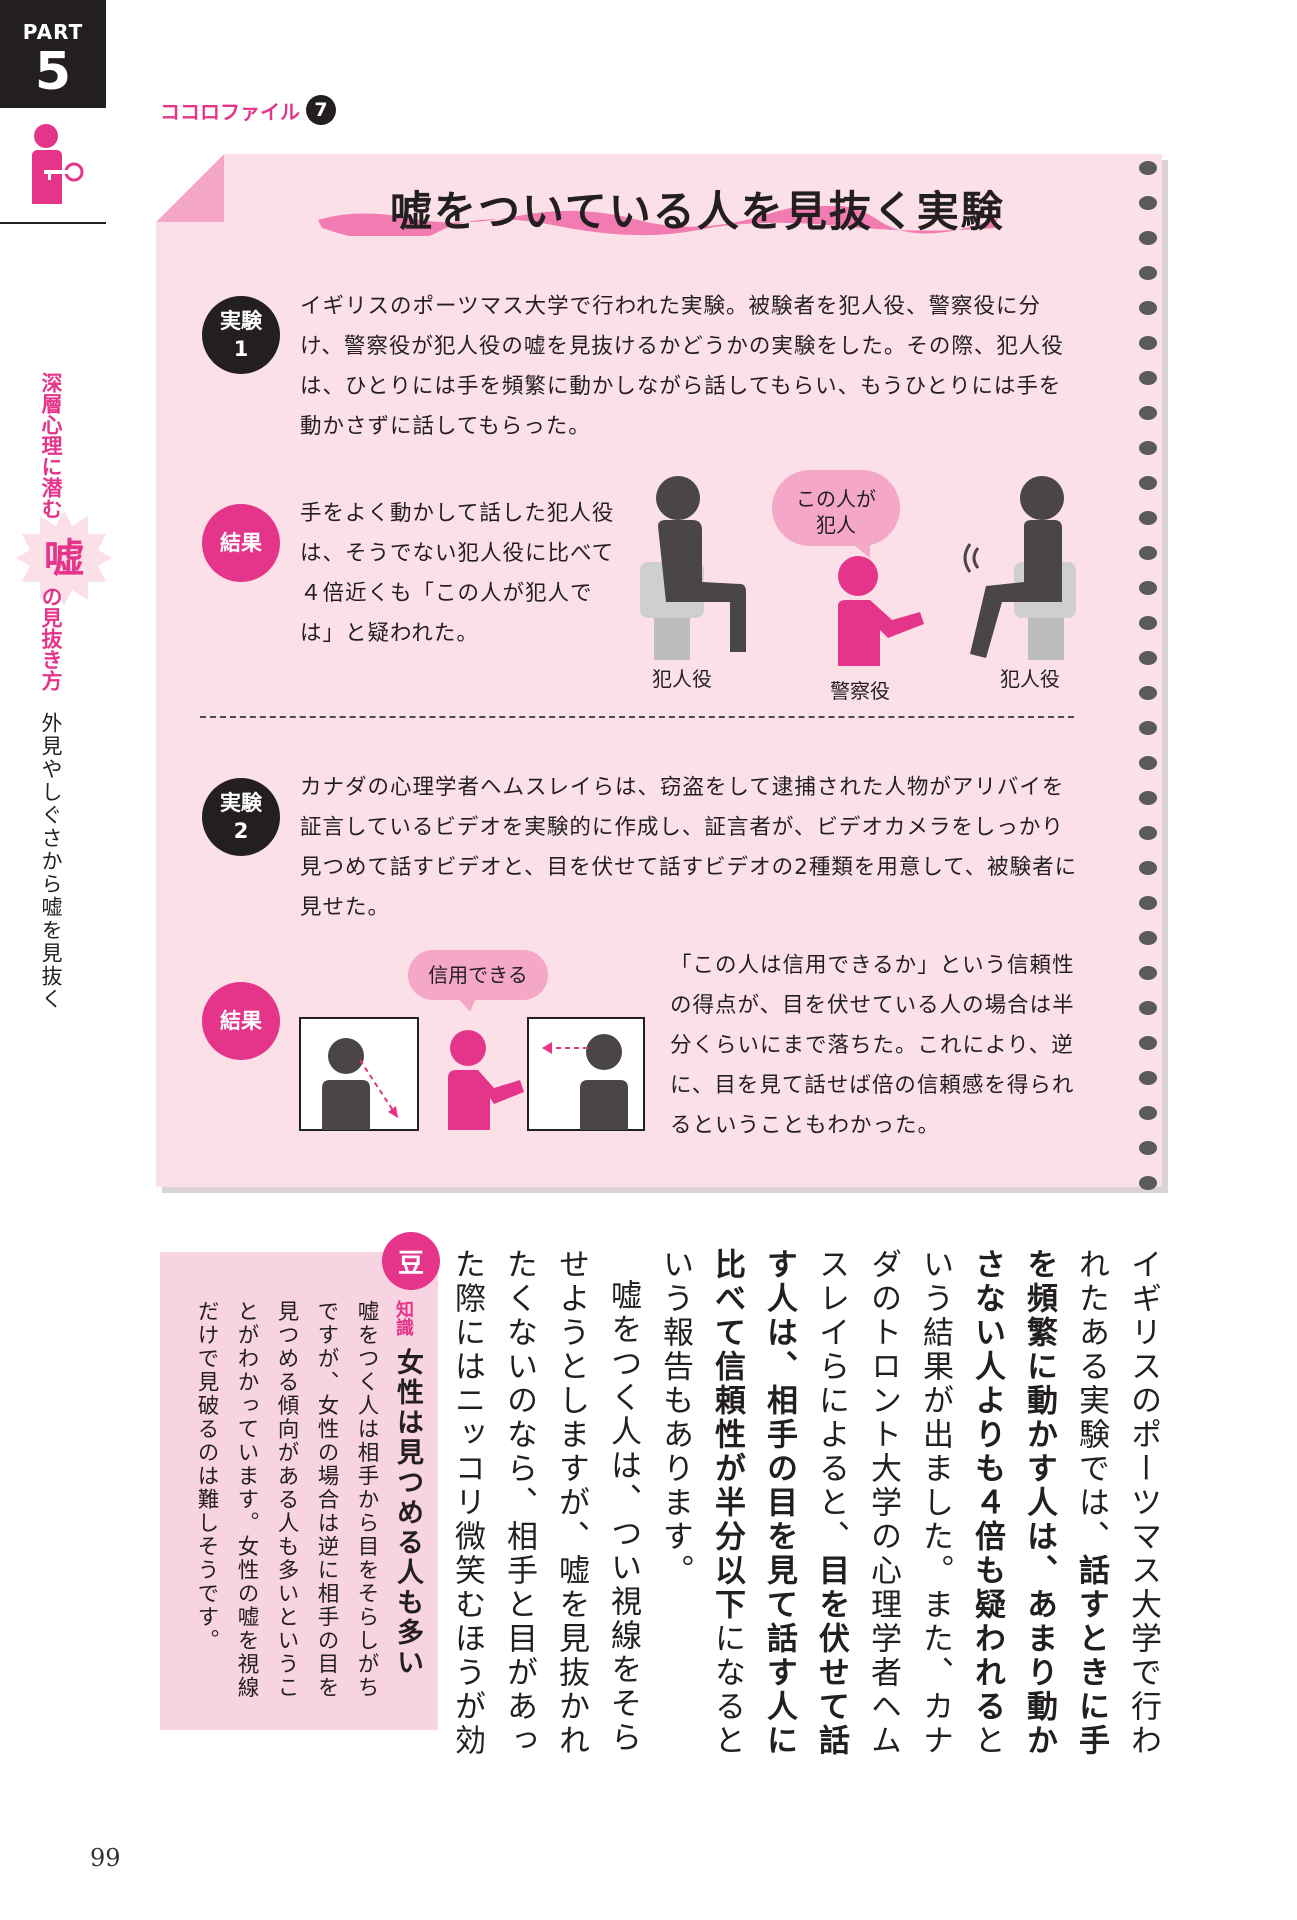 The image size is (1297, 1920). I want to click on badge-number: 2, so click(241, 831).